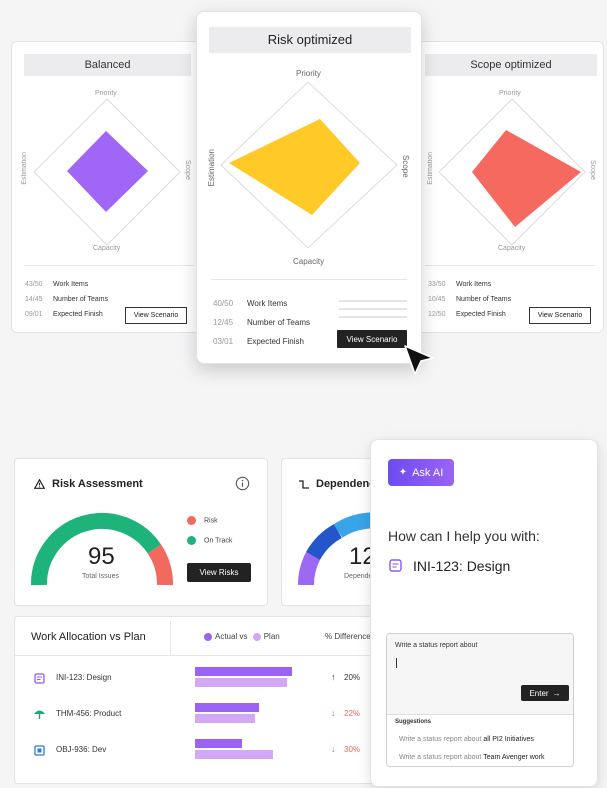 The width and height of the screenshot is (607, 788). Describe the element at coordinates (545, 693) in the screenshot. I see `enter-button: Enter →` at that location.